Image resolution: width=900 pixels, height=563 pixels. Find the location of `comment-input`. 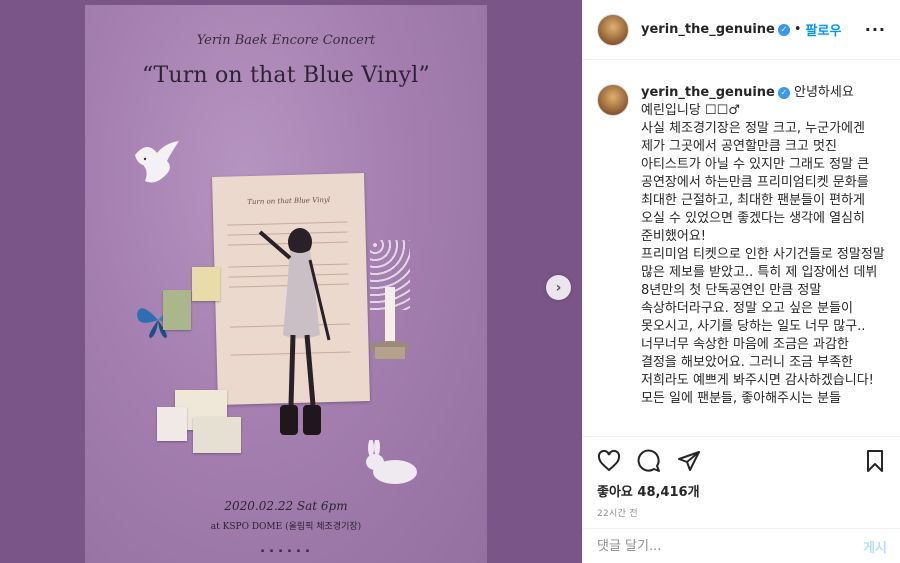

comment-input is located at coordinates (730, 546).